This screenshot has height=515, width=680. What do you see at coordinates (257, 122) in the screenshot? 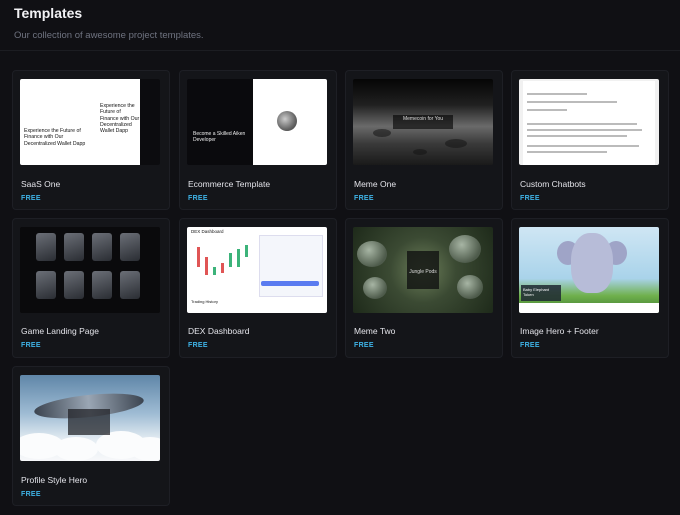
I see `template-thumbnail: Become a Skilled Aiken Developer` at bounding box center [257, 122].